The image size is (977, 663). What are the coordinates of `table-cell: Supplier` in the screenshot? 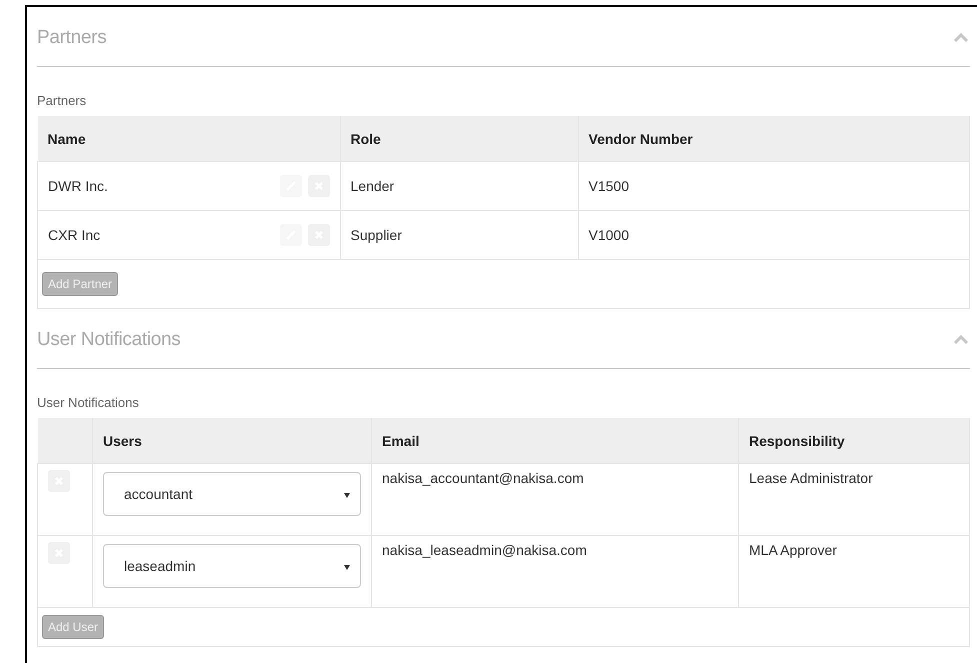 It's located at (459, 235).